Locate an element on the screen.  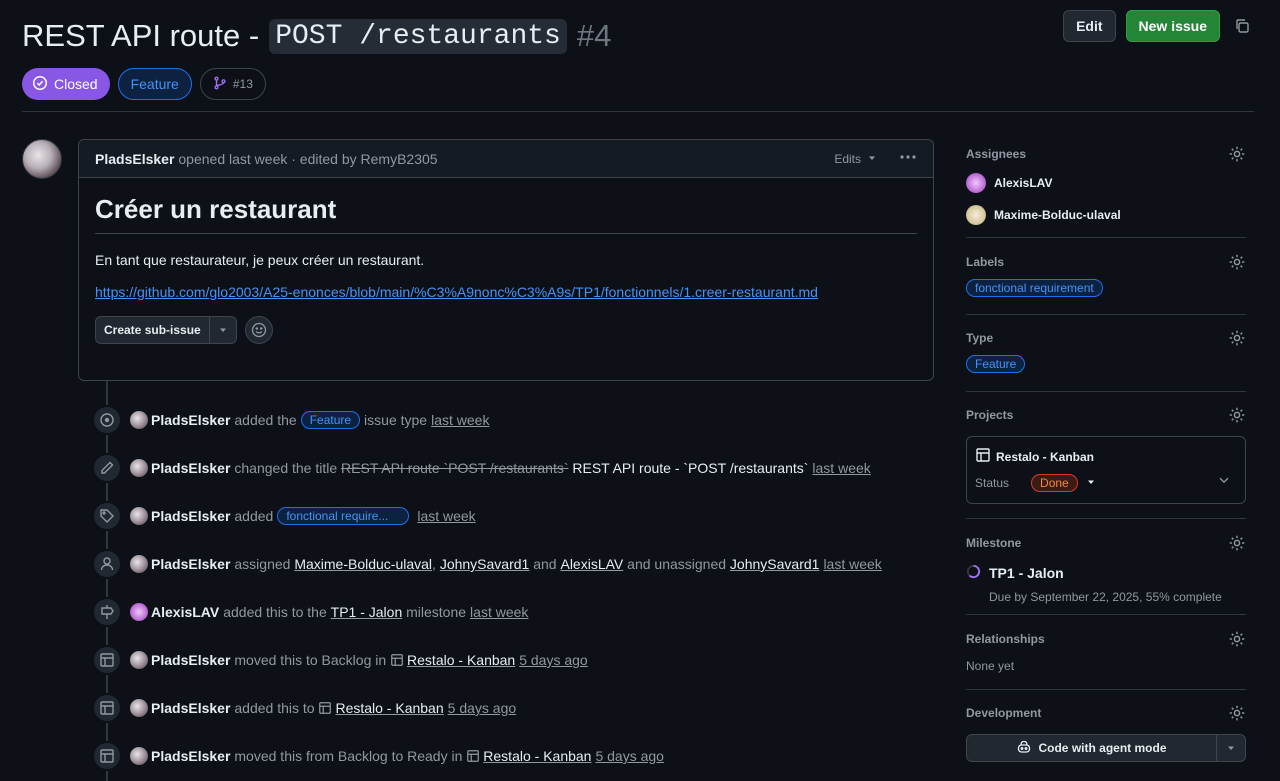
kebab-menu-icon is located at coordinates (908, 158).